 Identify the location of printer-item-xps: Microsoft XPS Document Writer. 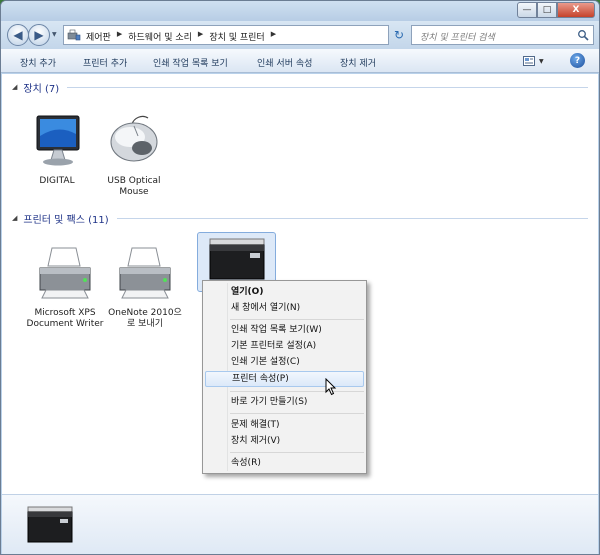
(65, 287).